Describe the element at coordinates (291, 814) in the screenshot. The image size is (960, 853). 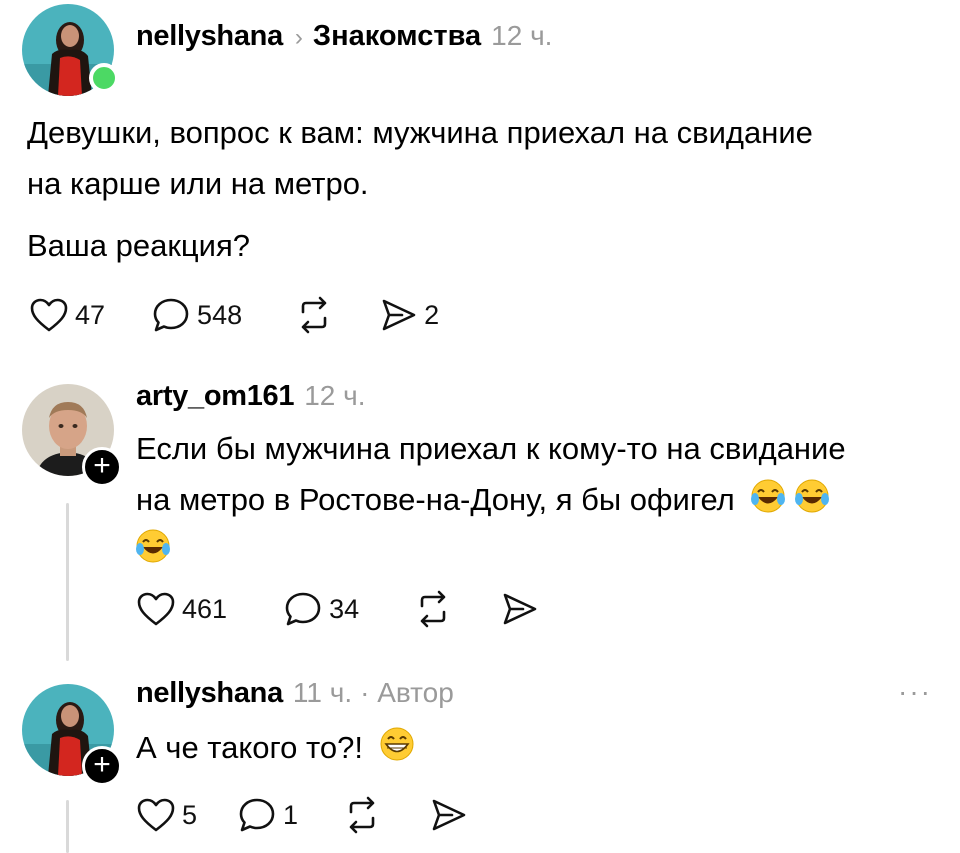
I see `comment-count: 1` at that location.